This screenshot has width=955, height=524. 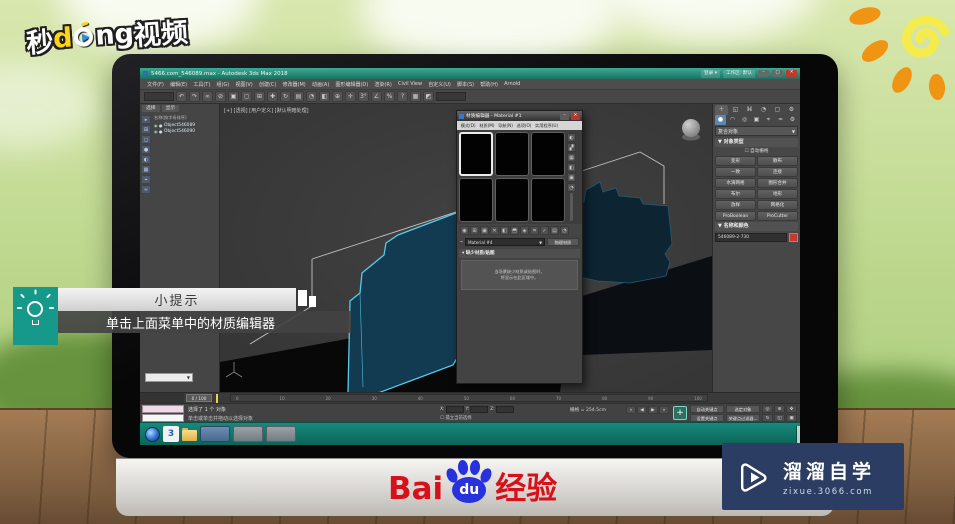 I want to click on slot-tool-icon: ◧, so click(x=571, y=167).